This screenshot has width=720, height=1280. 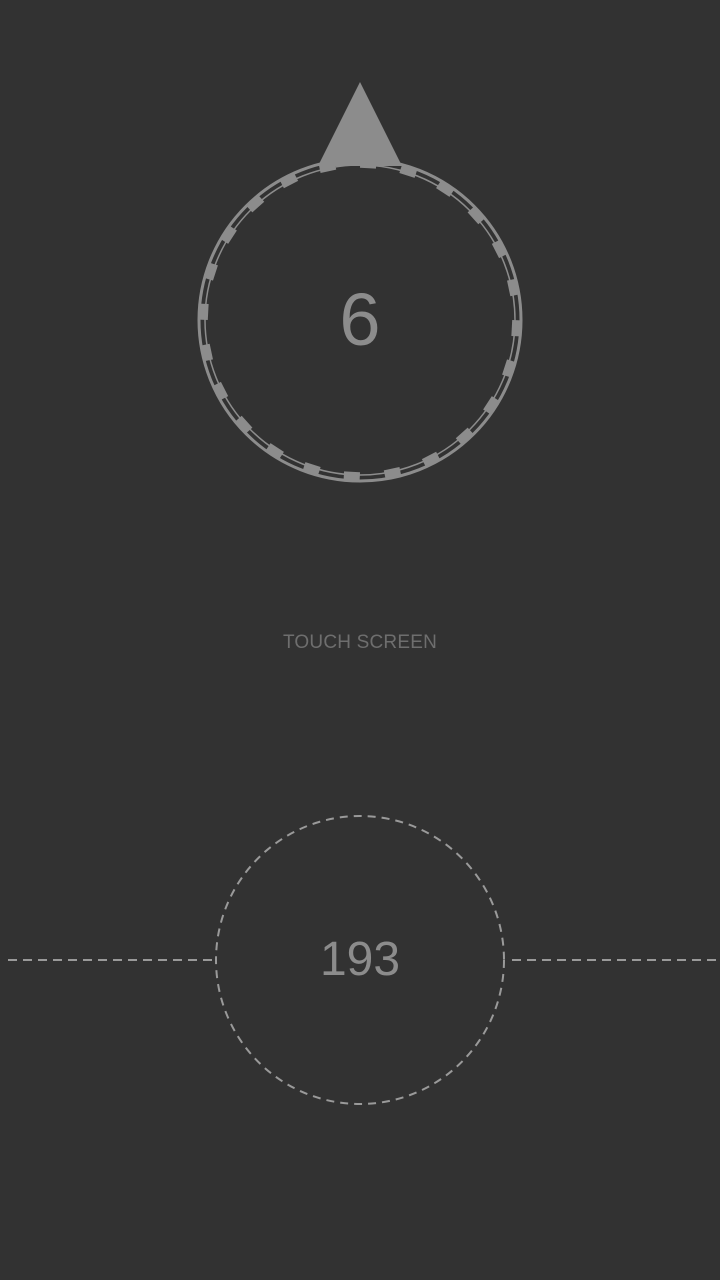 I want to click on touch-screen-prompt: TOUCH SCREEN, so click(x=360, y=642).